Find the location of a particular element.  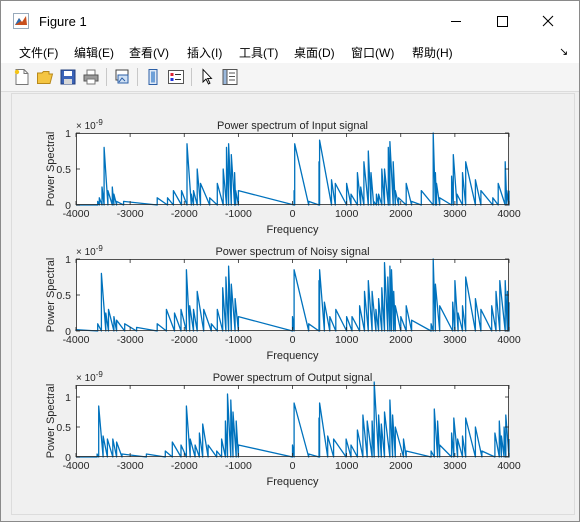

title-bar: Figure 1 is located at coordinates (290, 21).